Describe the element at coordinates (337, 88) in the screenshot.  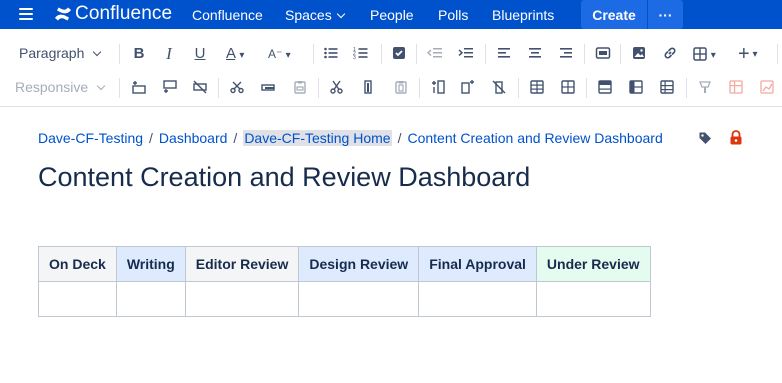
I see `cut-column-icon` at that location.